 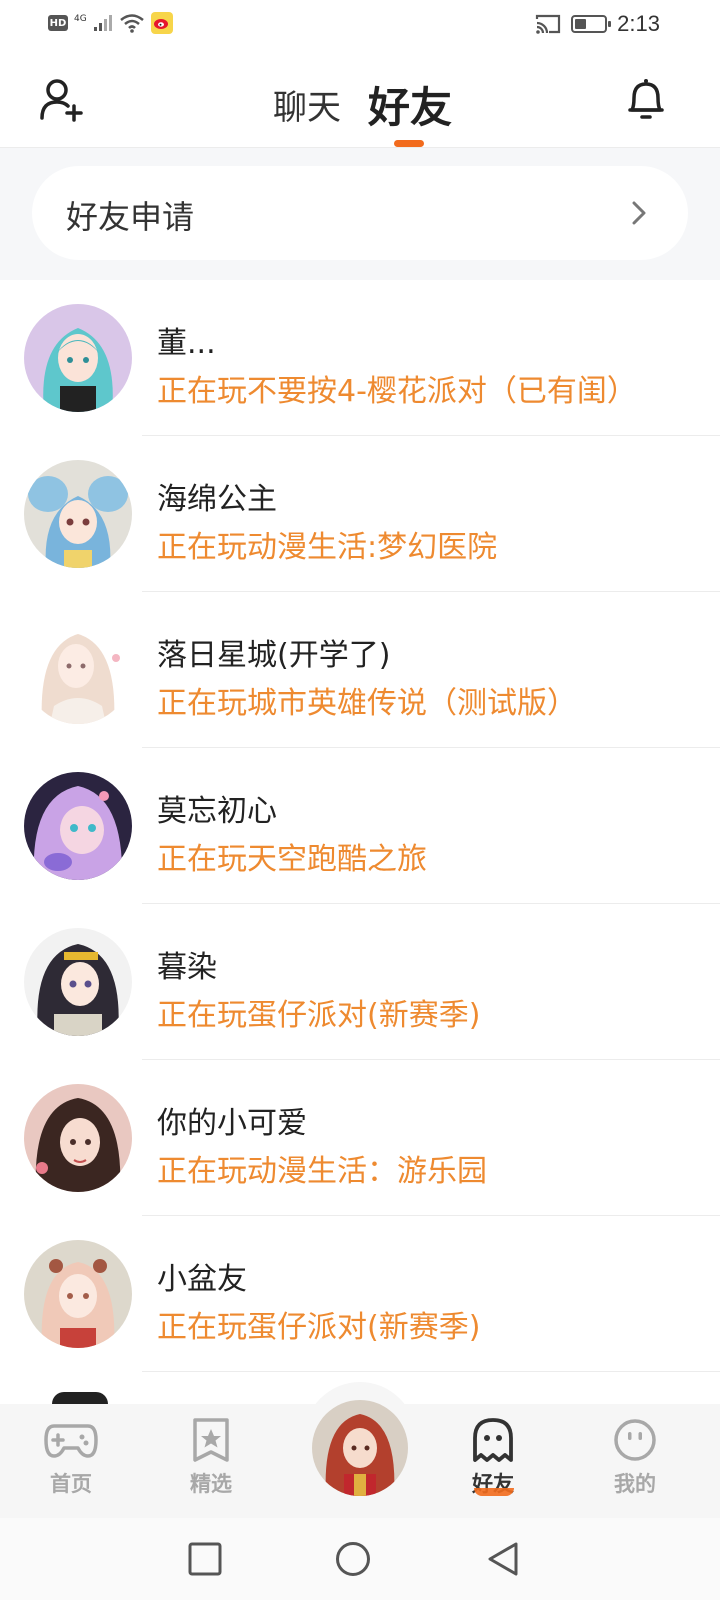 What do you see at coordinates (360, 1294) in the screenshot?
I see `friend-row: 小盆友 正在玩蛋仔派对(新赛季)` at bounding box center [360, 1294].